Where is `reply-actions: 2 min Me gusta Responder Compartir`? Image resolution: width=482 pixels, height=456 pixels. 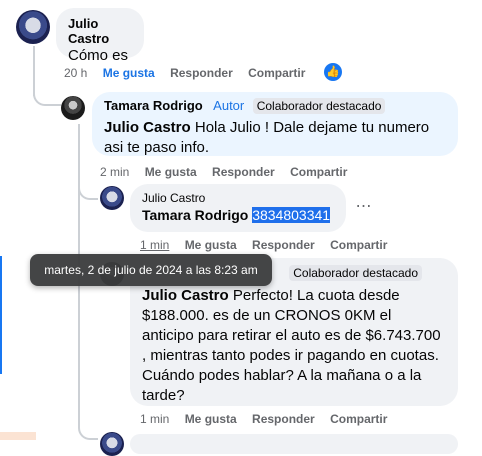 reply-actions: 2 min Me gusta Responder Compartir is located at coordinates (229, 172).